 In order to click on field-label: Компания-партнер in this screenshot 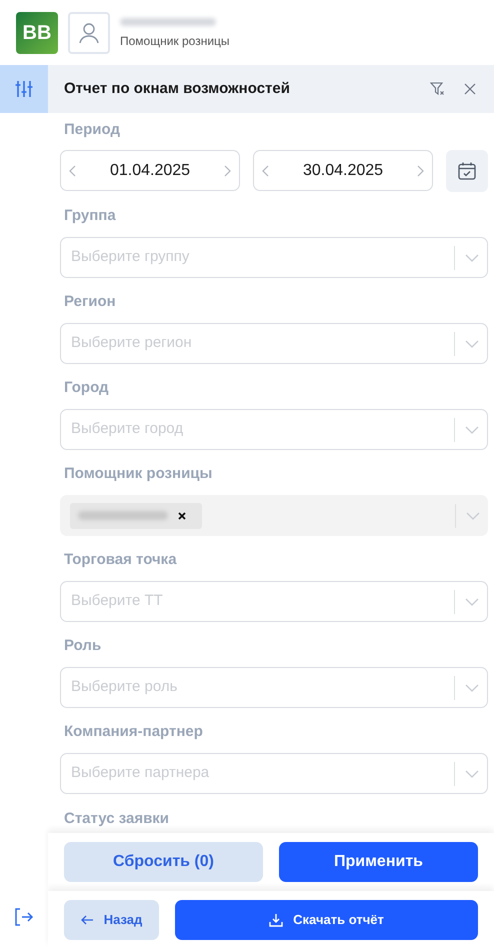, I will do `click(133, 732)`.